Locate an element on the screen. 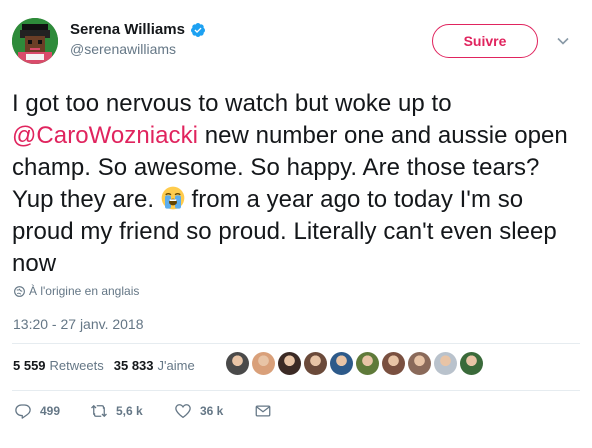 Image resolution: width=592 pixels, height=448 pixels. like-action: 36 k is located at coordinates (198, 411).